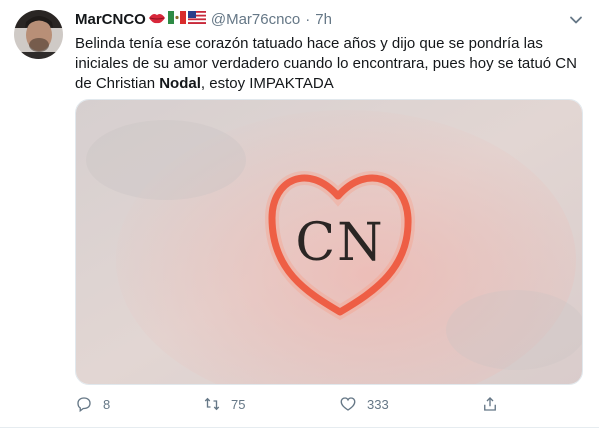 This screenshot has height=428, width=599. What do you see at coordinates (364, 404) in the screenshot?
I see `like-button: 333` at bounding box center [364, 404].